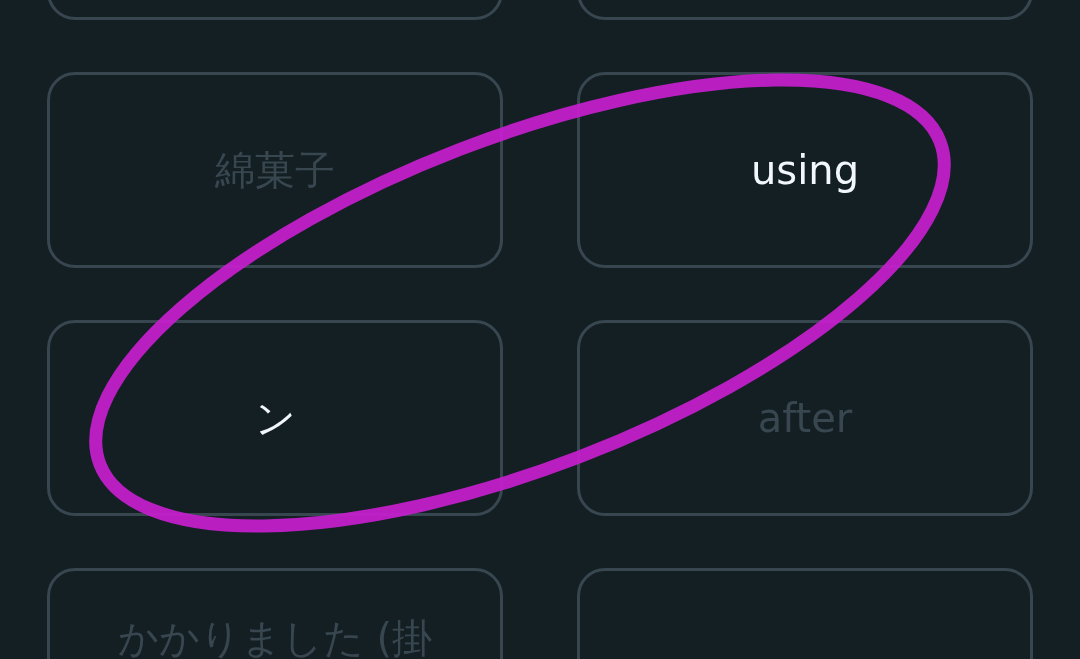 Image resolution: width=1080 pixels, height=659 pixels. Describe the element at coordinates (805, 170) in the screenshot. I see `answer-card: using` at that location.